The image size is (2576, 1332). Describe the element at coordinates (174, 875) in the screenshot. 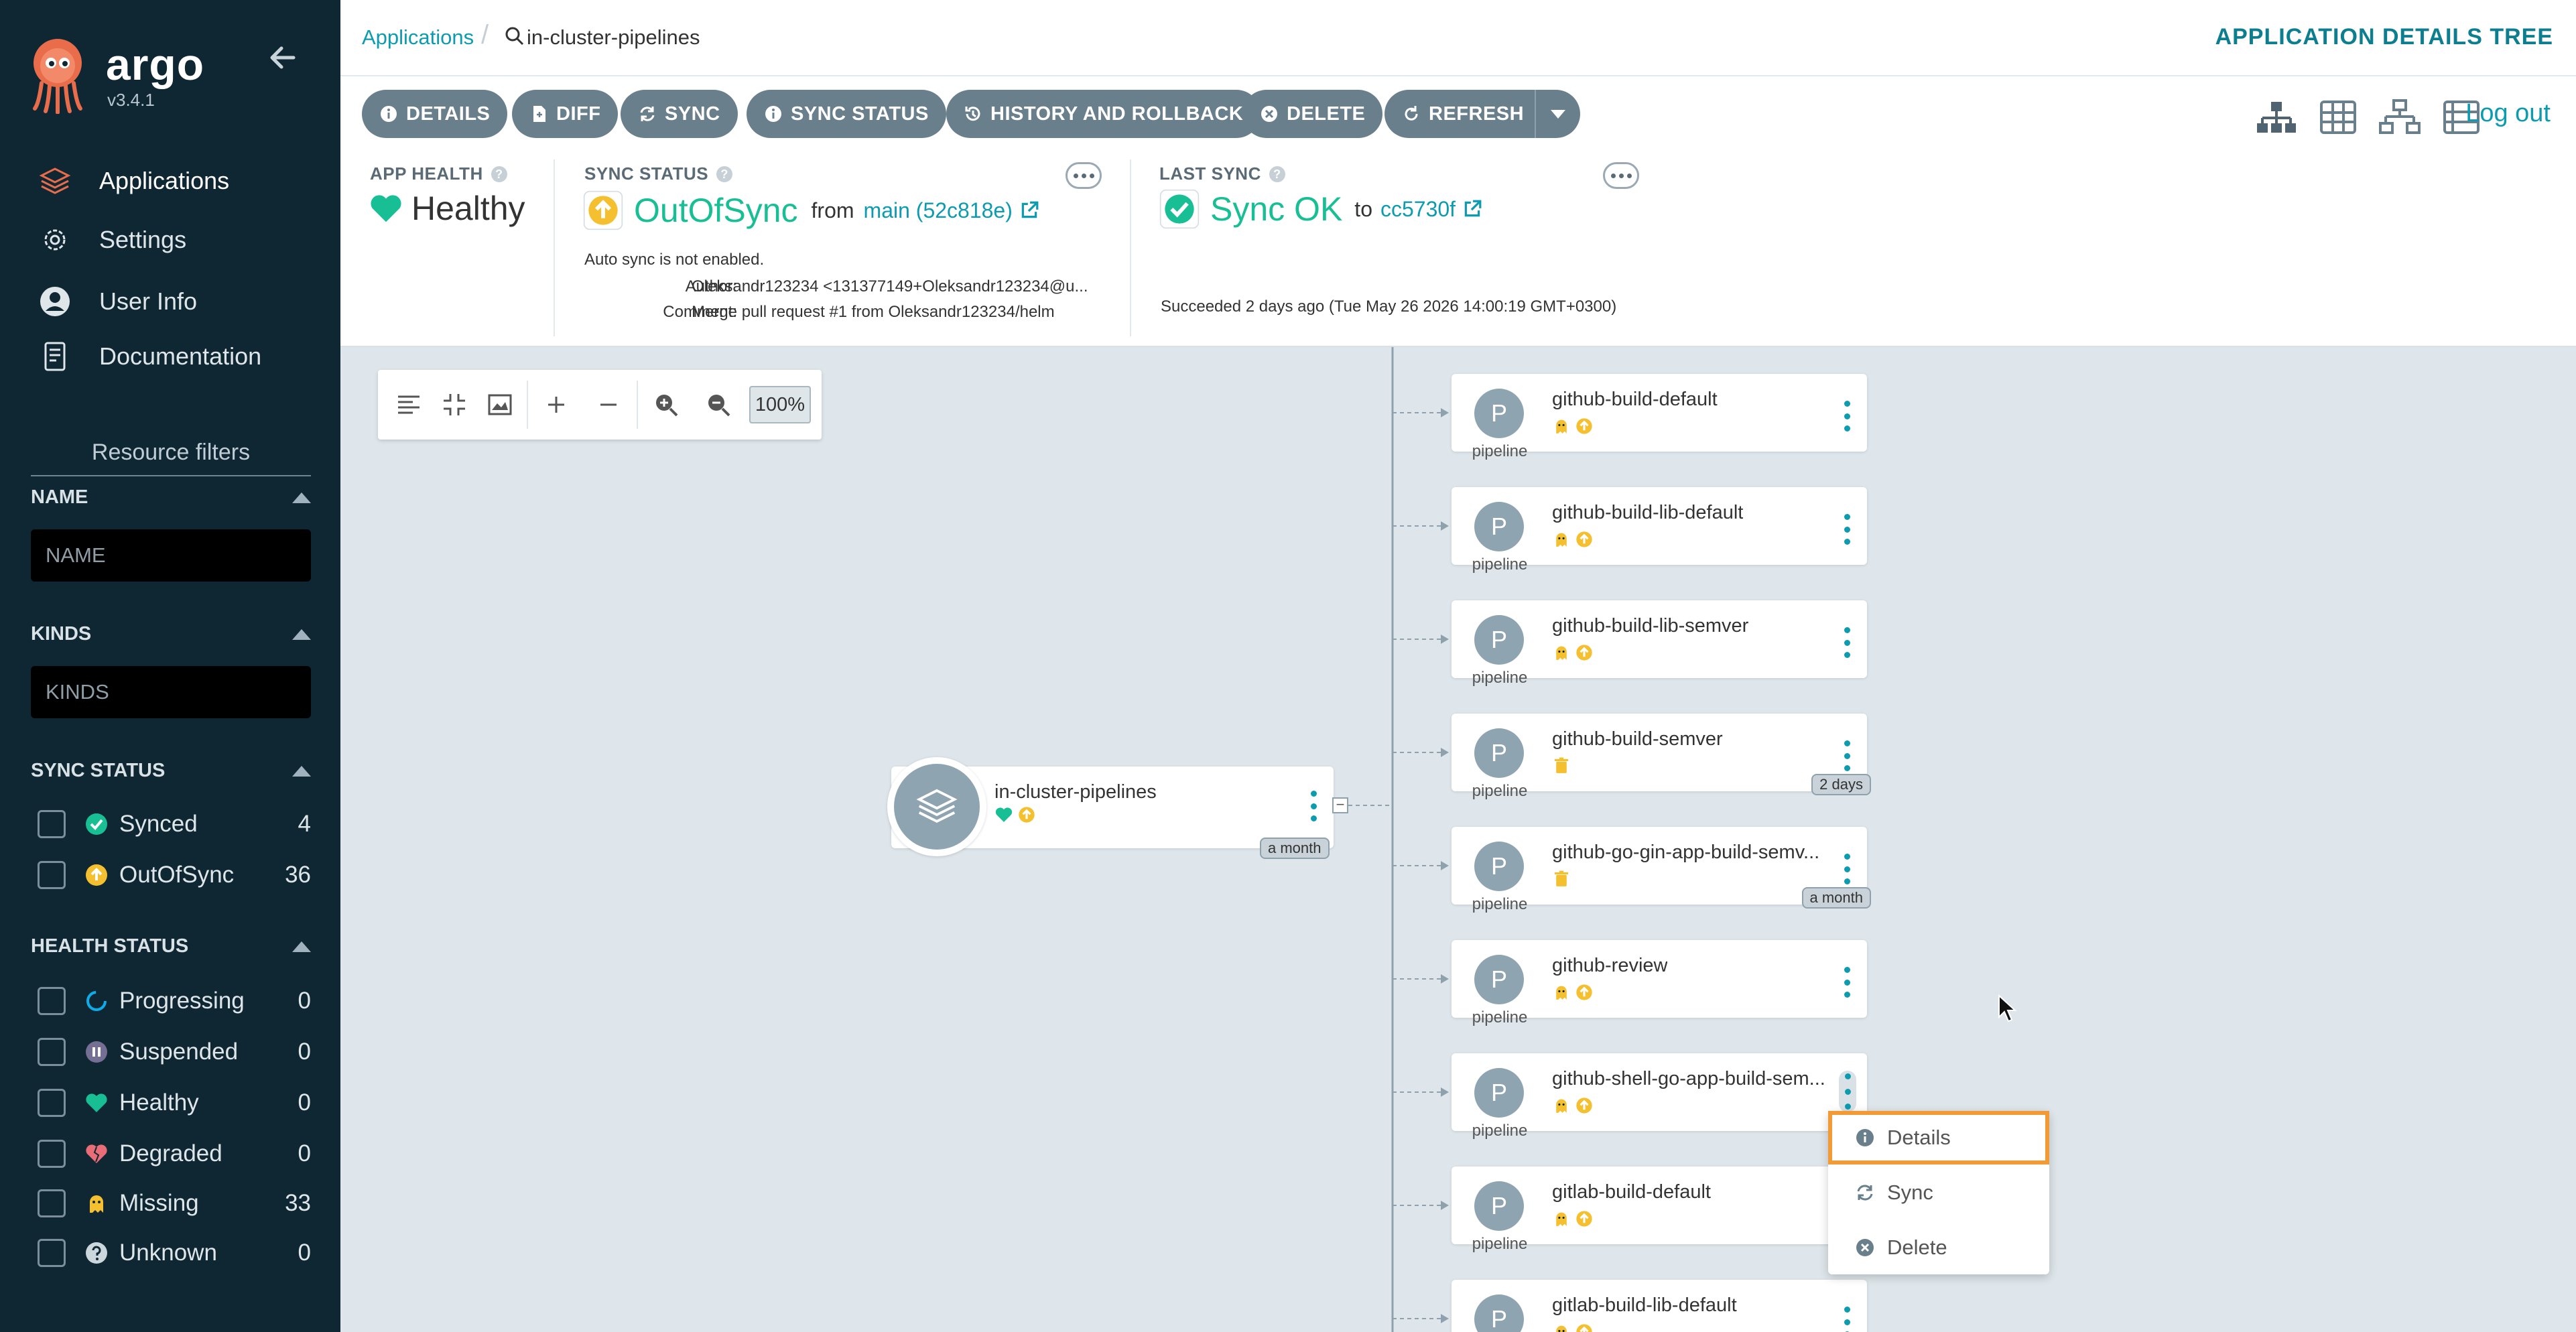

I see `filter-outofsync: OutOfSync 36` at that location.